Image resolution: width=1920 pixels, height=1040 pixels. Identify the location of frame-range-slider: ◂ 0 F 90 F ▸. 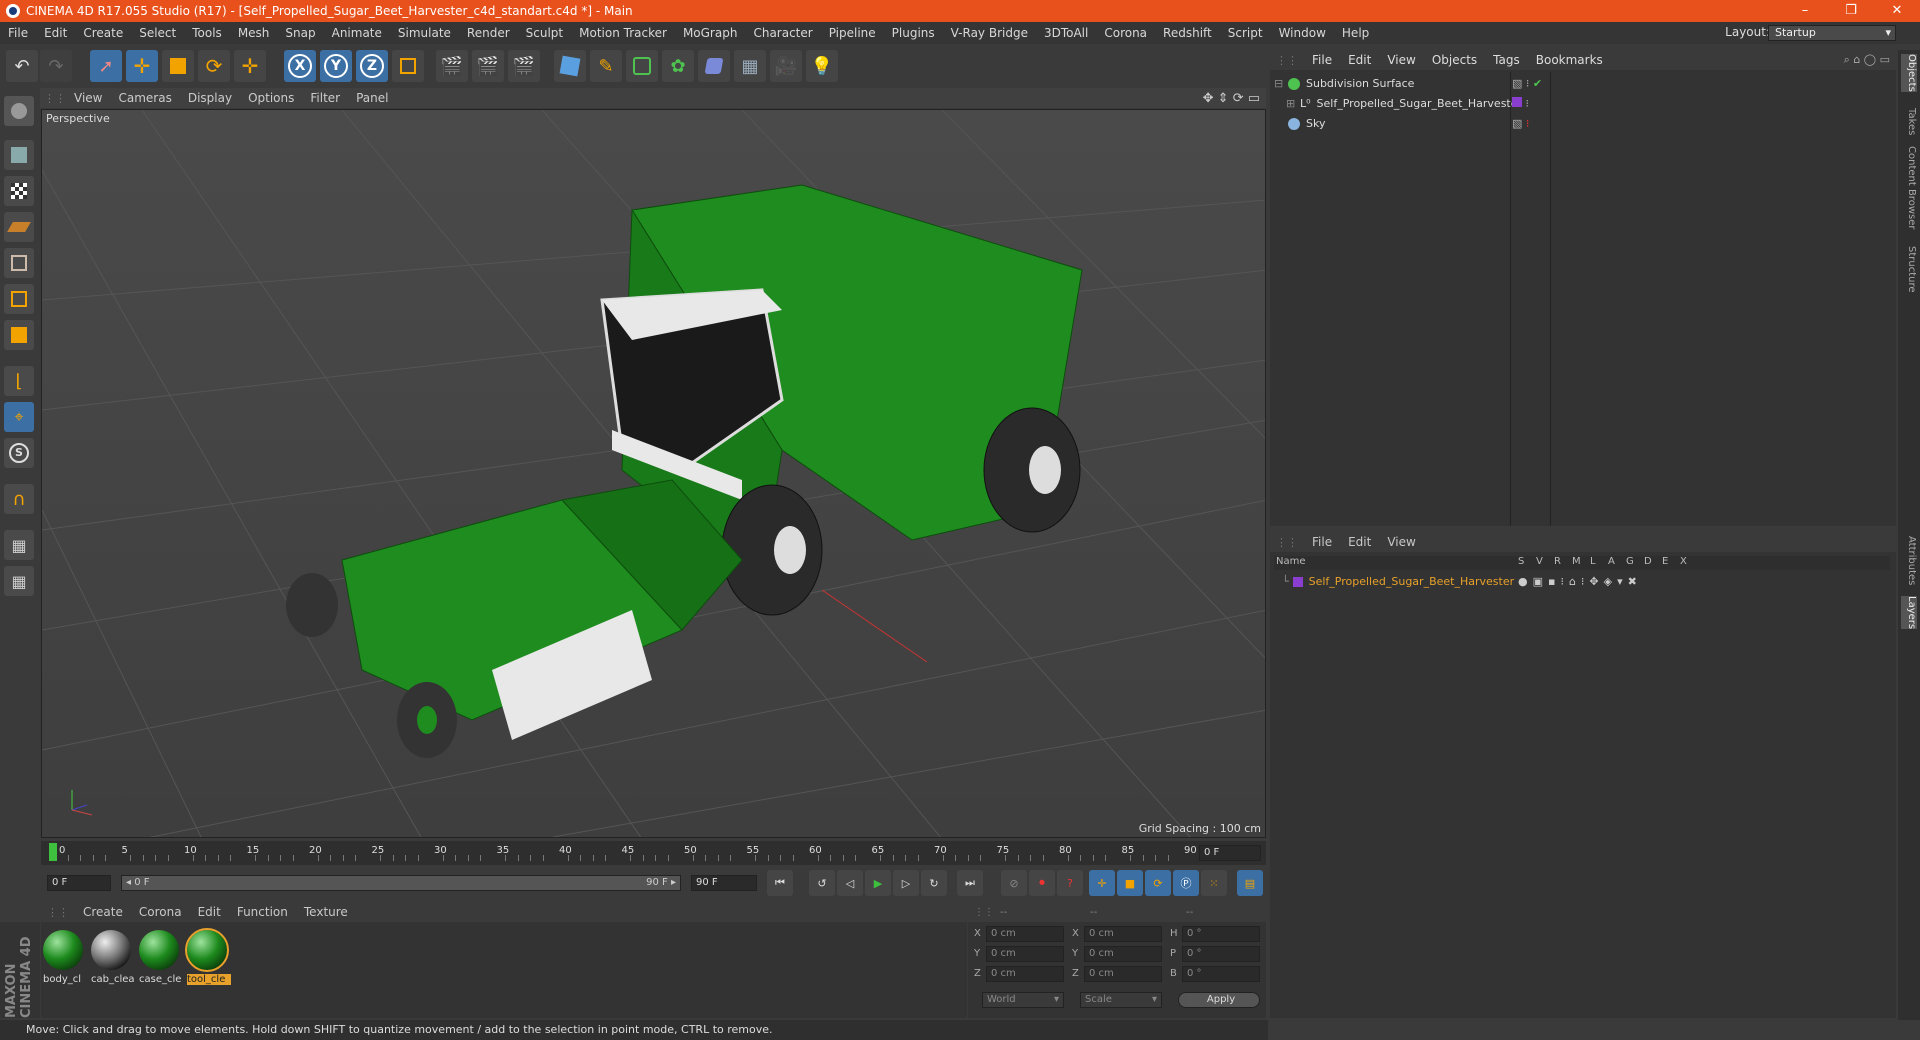
(401, 883).